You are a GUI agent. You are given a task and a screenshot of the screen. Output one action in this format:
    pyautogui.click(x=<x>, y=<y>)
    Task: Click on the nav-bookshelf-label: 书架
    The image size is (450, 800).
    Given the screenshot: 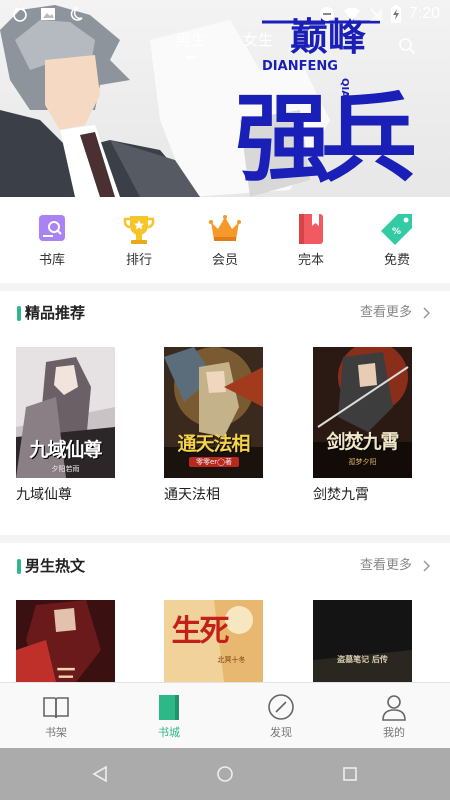 What is the action you would take?
    pyautogui.click(x=56, y=732)
    